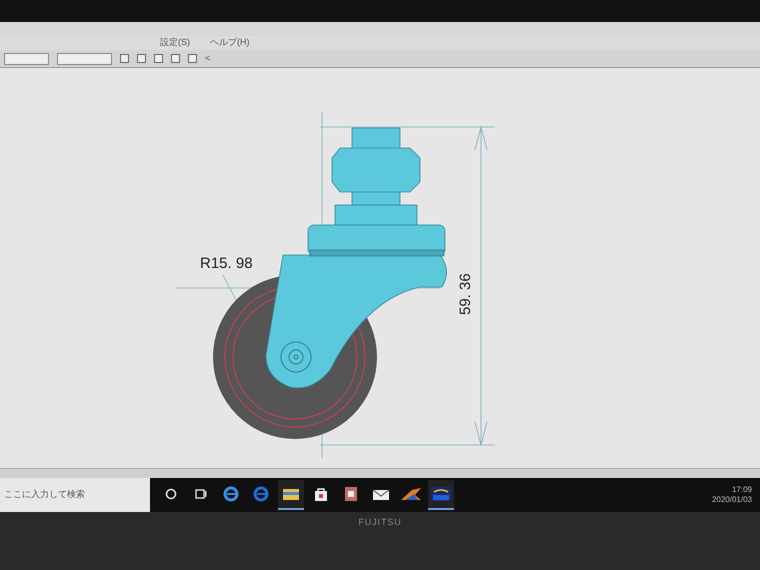 The width and height of the screenshot is (760, 570). I want to click on circle-icon, so click(171, 494).